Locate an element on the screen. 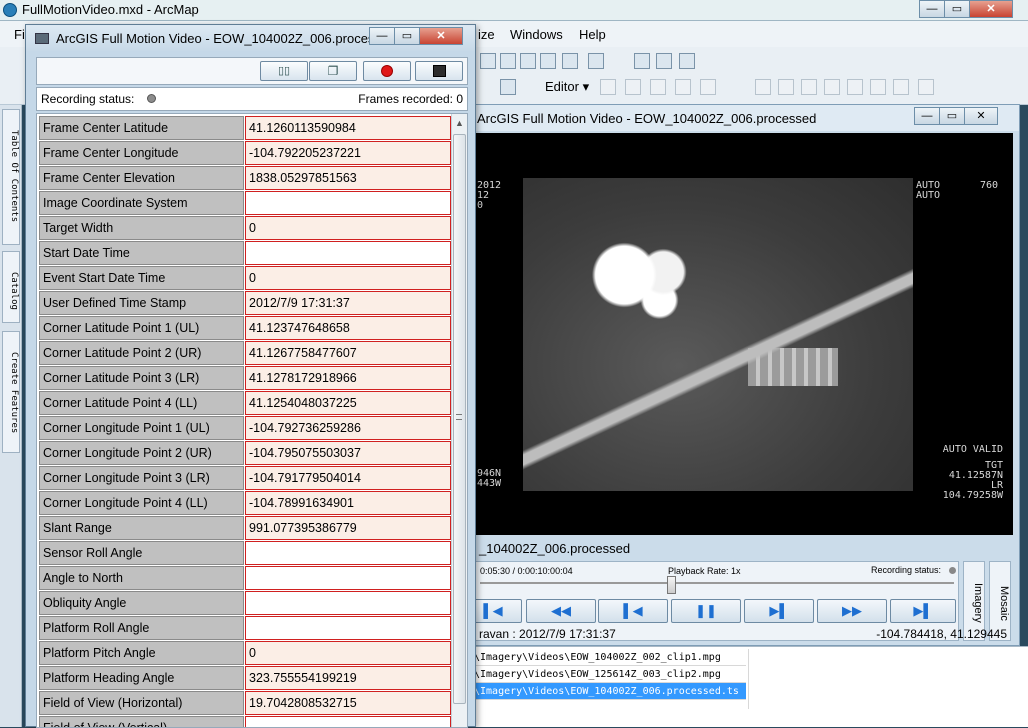  property-row: Start Date Time is located at coordinates (245, 253).